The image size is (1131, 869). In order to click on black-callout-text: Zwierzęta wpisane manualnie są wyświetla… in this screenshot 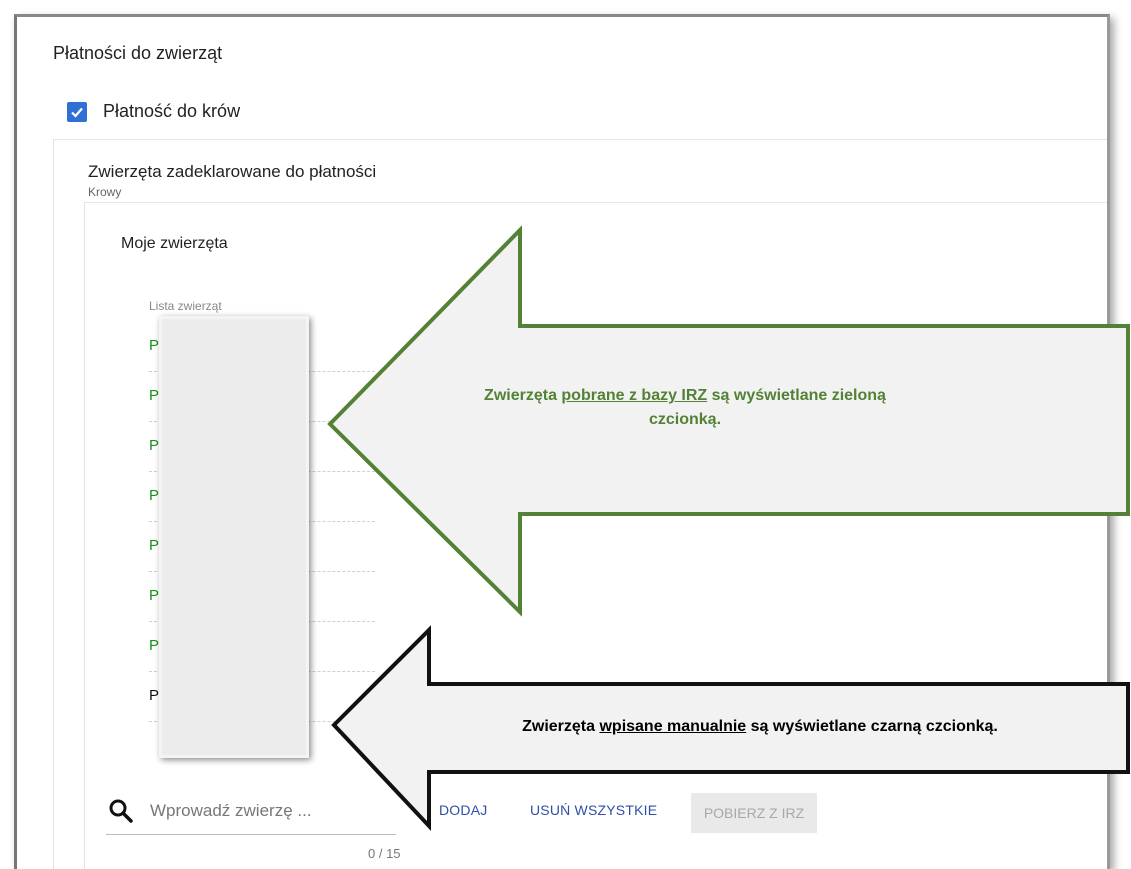, I will do `click(760, 726)`.